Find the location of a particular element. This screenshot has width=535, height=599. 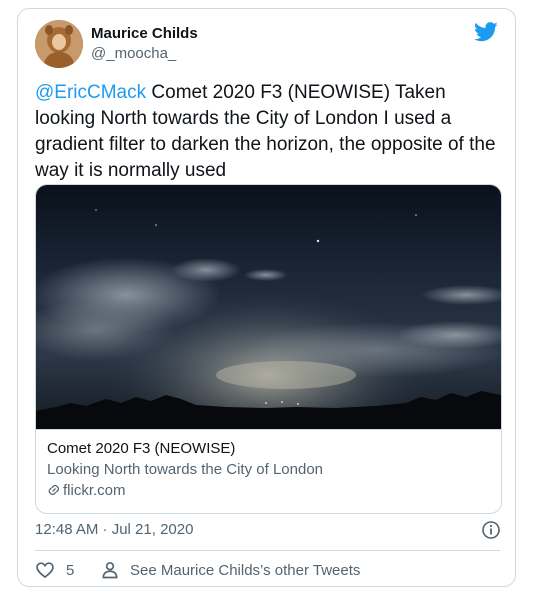

divider is located at coordinates (267, 550).